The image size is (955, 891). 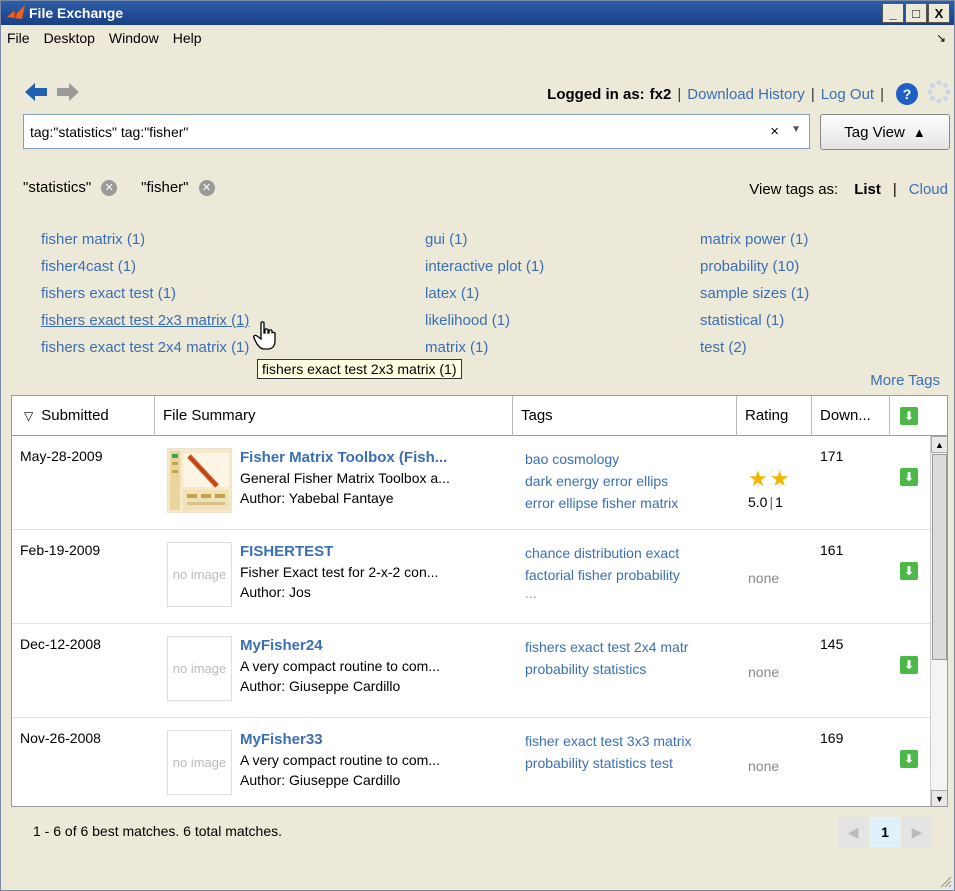 I want to click on maximize-button: □, so click(x=916, y=13).